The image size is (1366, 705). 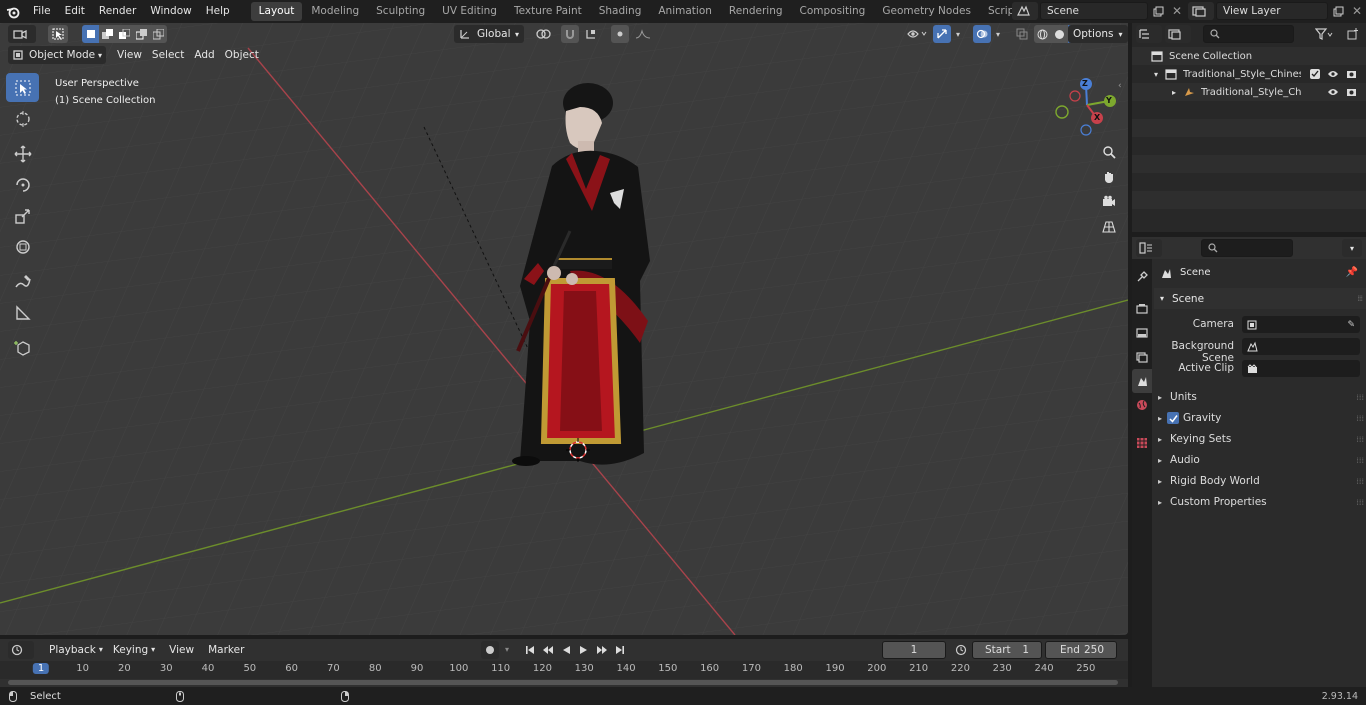 I want to click on play-icon, so click(x=584, y=650).